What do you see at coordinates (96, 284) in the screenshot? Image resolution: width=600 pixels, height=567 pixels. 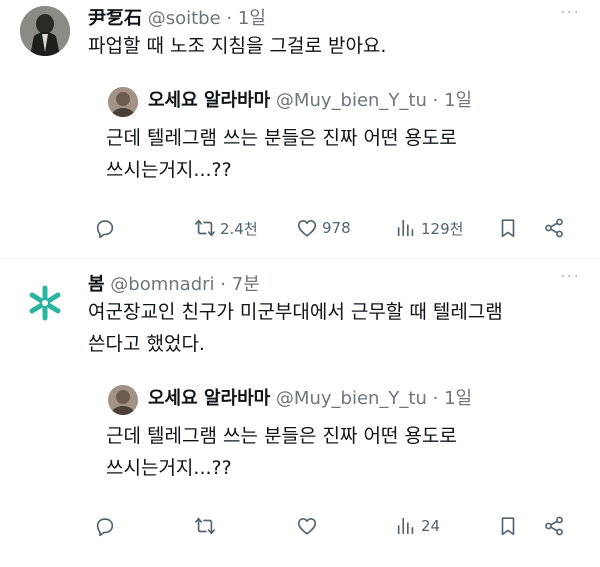 I see `author-name: 봄` at bounding box center [96, 284].